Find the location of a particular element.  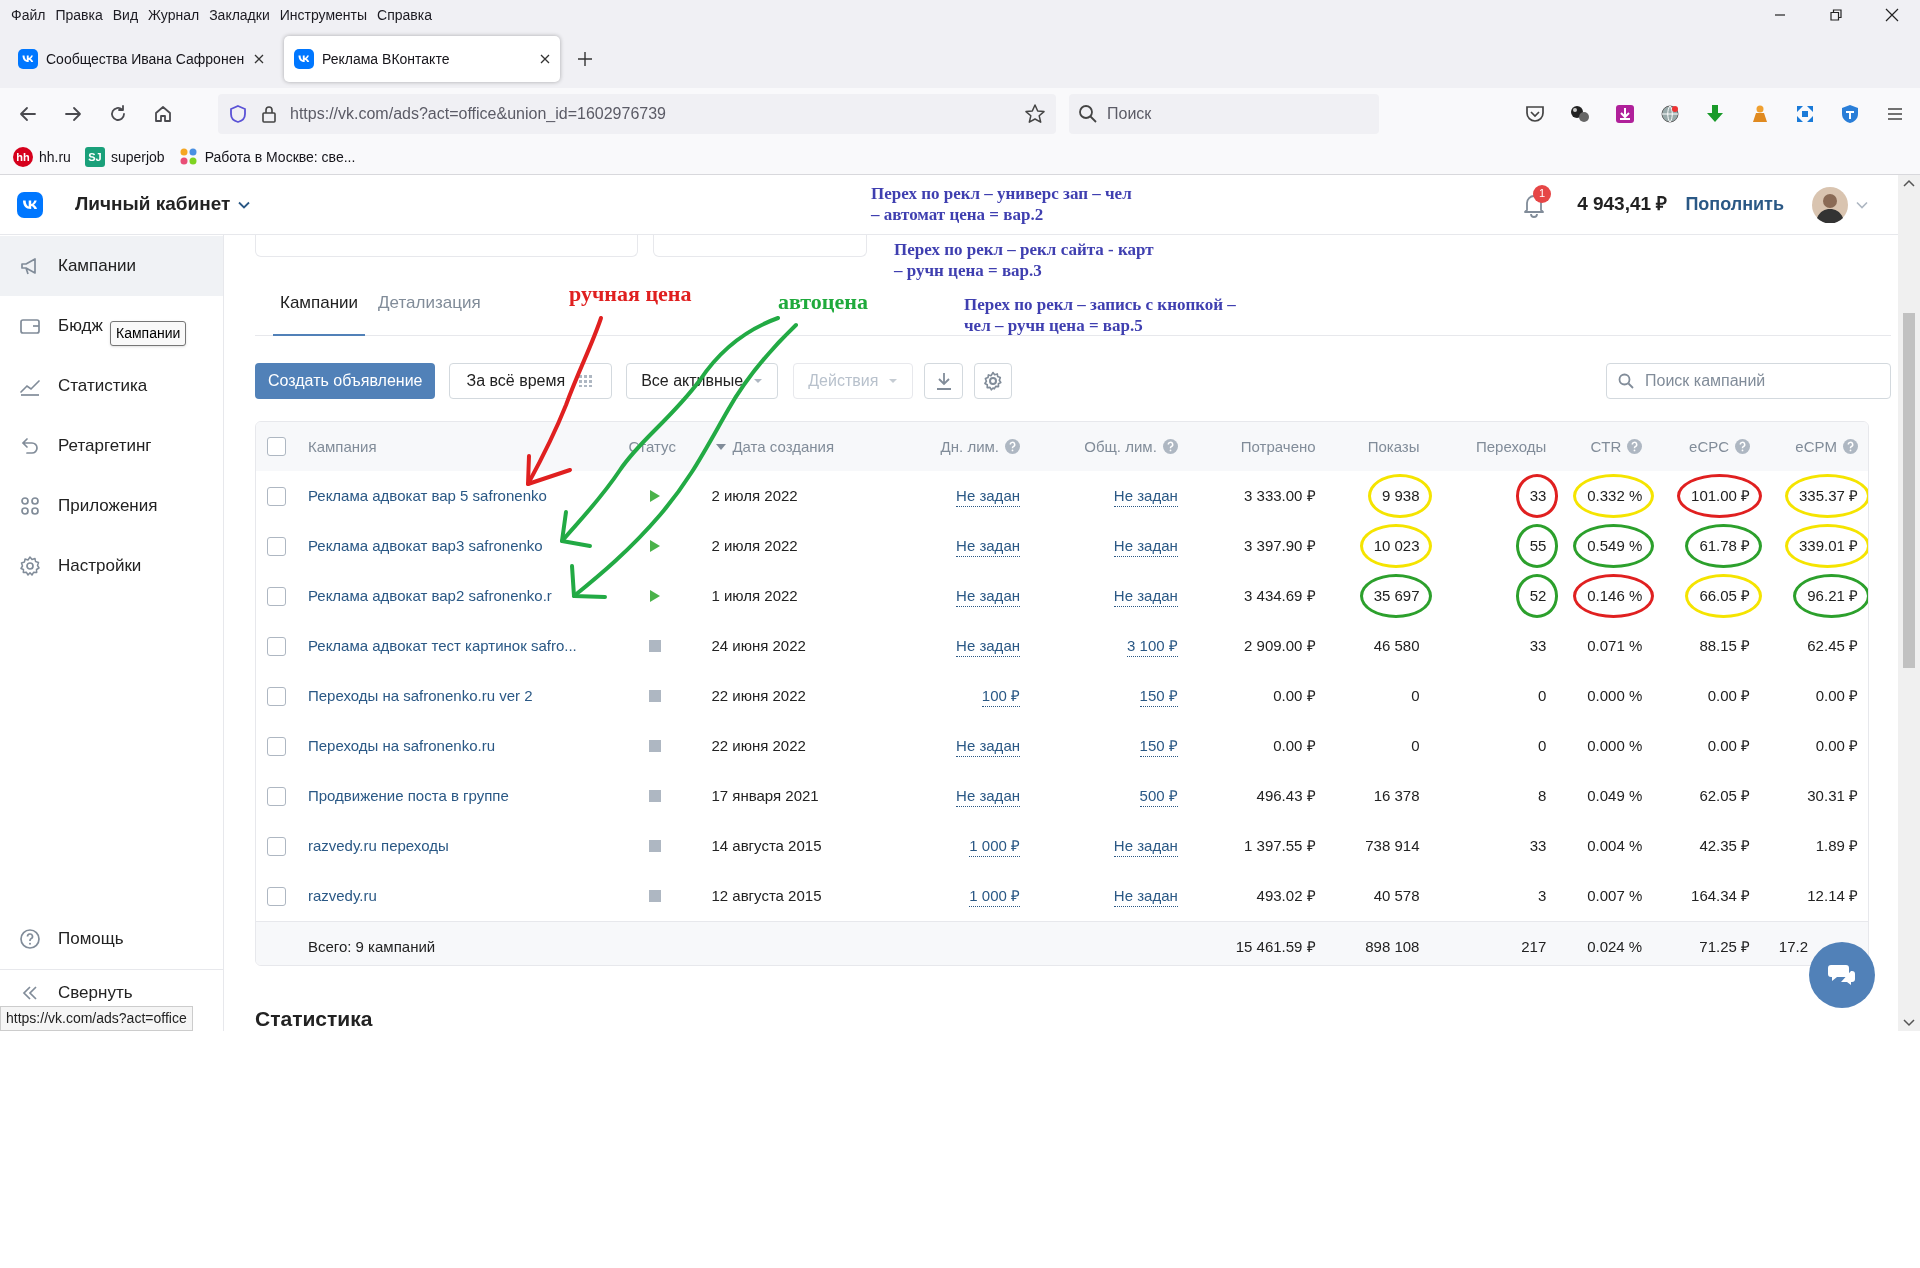

menu-item: Вид is located at coordinates (125, 15).